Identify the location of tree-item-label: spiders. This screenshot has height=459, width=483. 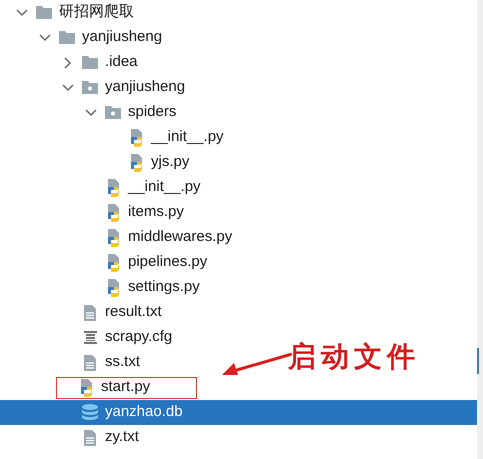
(152, 112).